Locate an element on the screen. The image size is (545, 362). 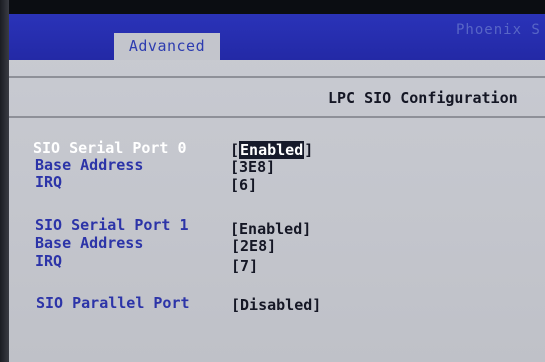
selected-value: Enabled is located at coordinates (272, 150).